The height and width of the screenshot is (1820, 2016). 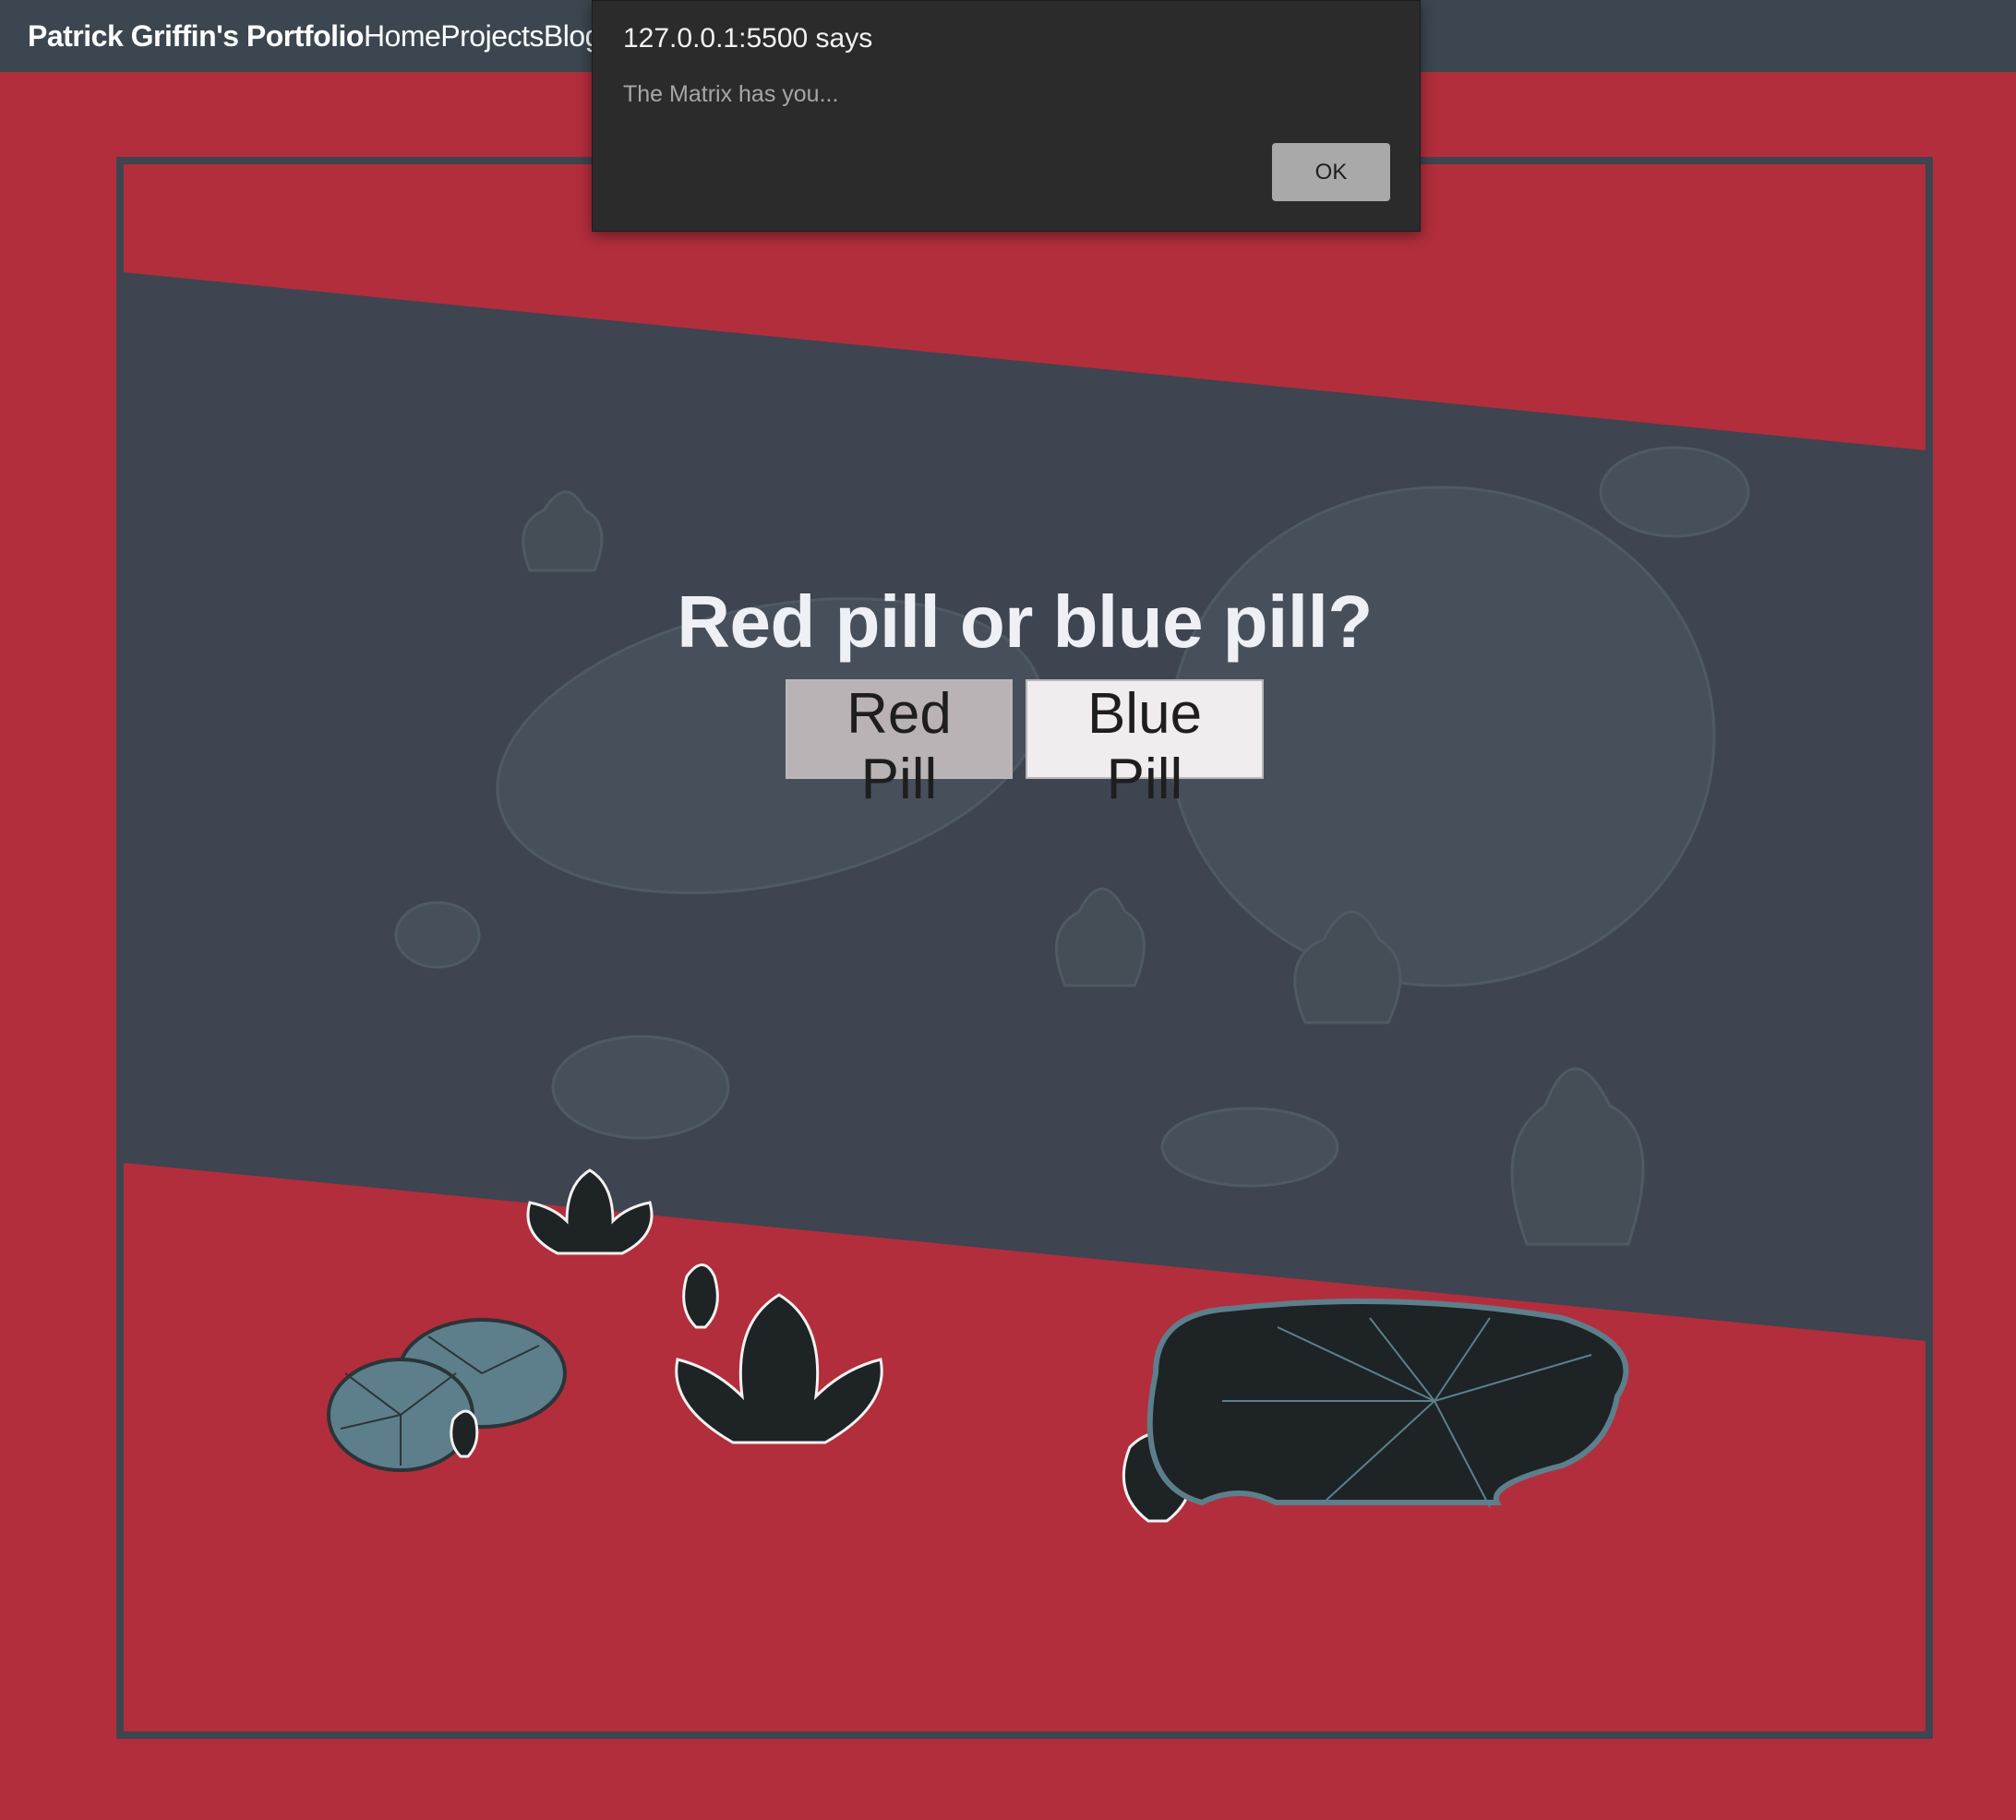 What do you see at coordinates (447, 1395) in the screenshot?
I see `lily-pad-icon` at bounding box center [447, 1395].